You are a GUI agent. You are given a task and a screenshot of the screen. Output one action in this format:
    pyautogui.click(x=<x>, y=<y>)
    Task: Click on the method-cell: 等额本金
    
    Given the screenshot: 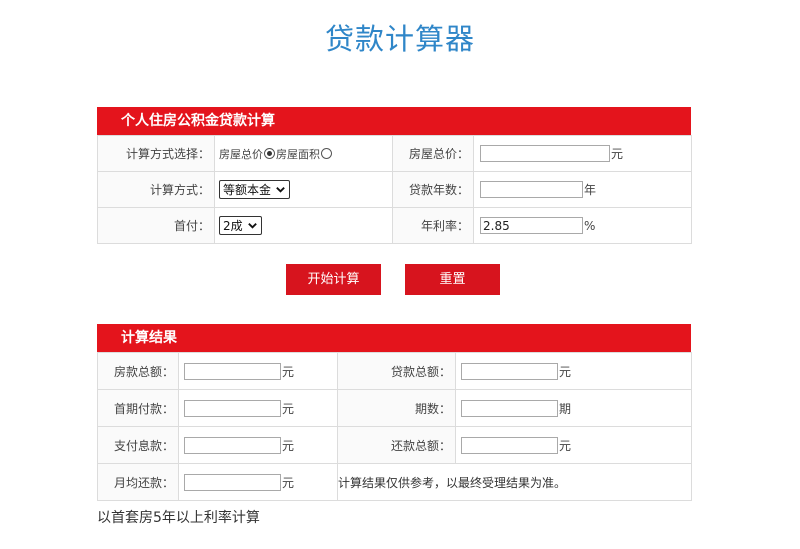 What is the action you would take?
    pyautogui.click(x=303, y=189)
    